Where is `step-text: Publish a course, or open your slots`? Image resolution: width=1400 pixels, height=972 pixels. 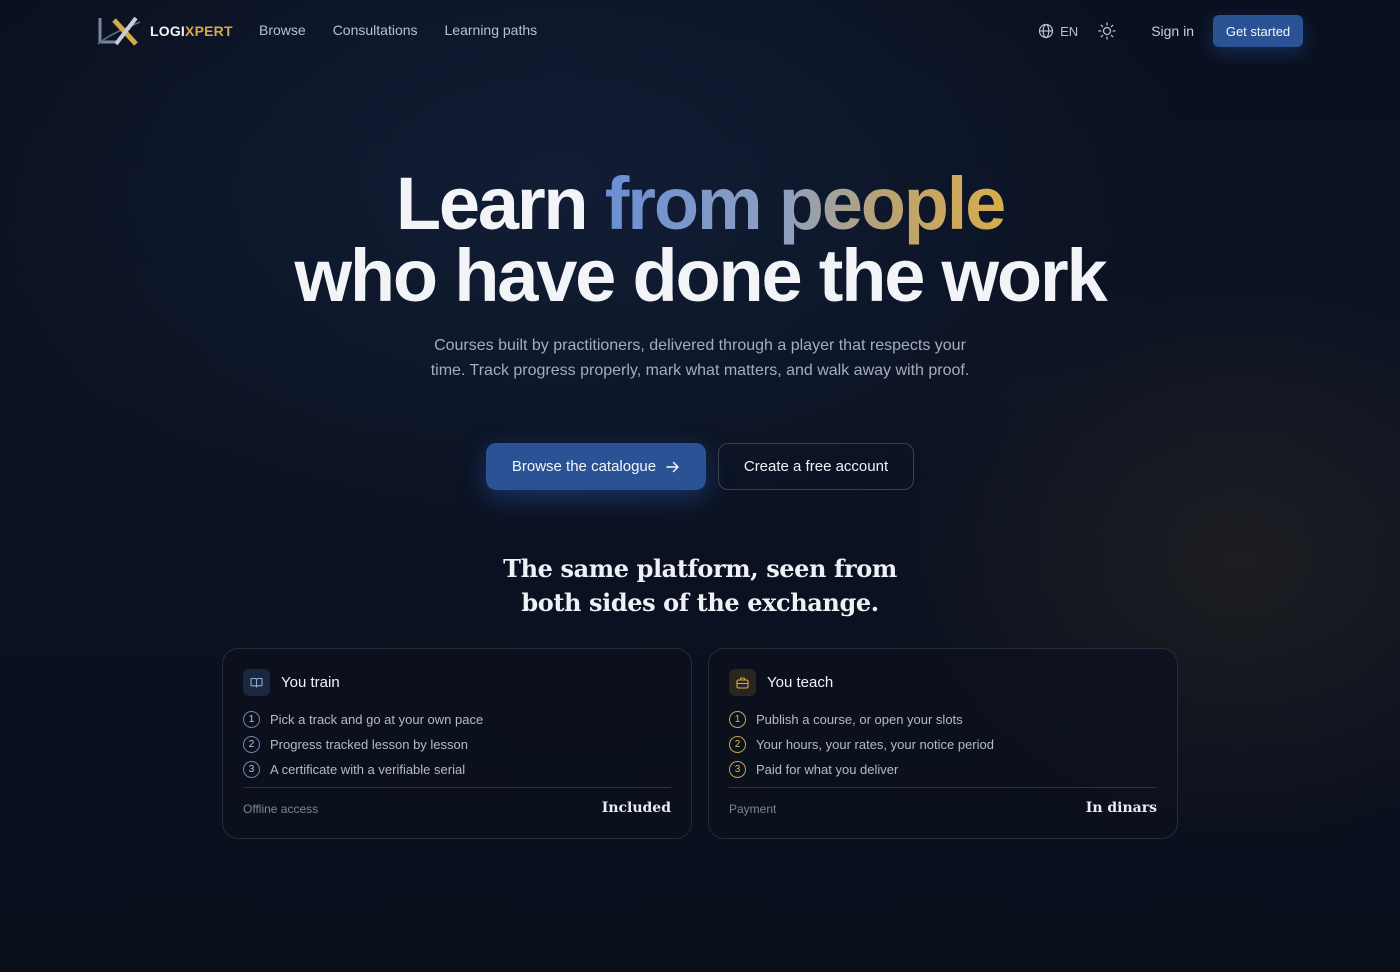 step-text: Publish a course, or open your slots is located at coordinates (859, 719).